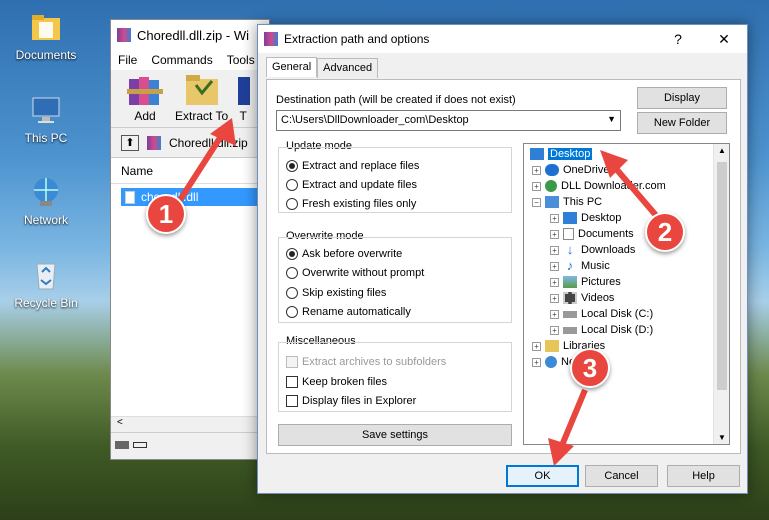 The width and height of the screenshot is (769, 520). I want to click on arrow-3-head, so click(561, 452).